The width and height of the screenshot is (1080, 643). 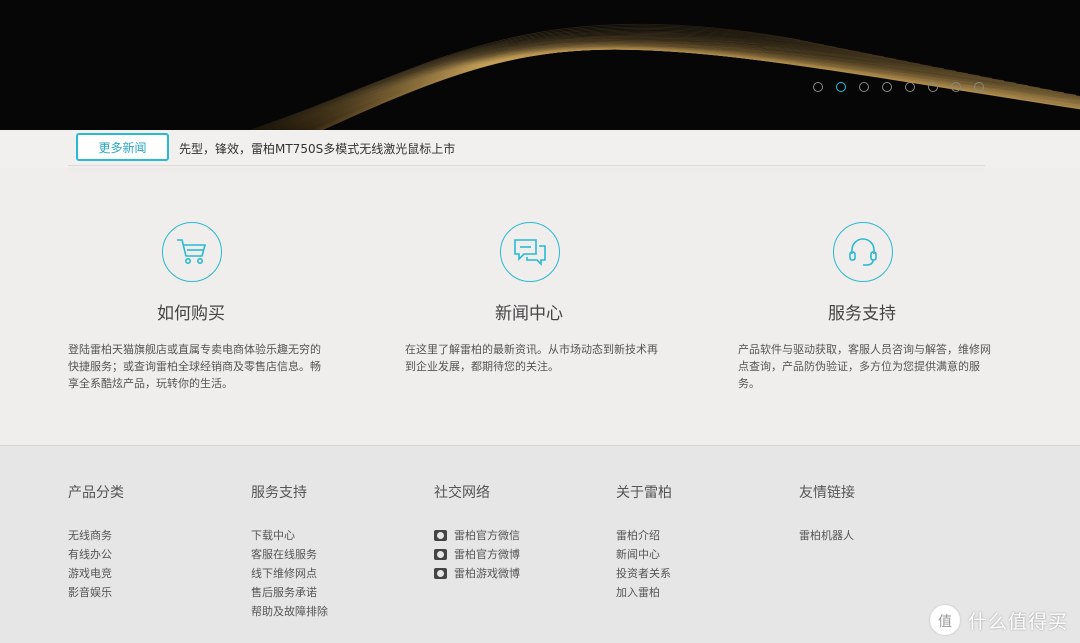 I want to click on footer-social-link: 雷柏游戏微博, so click(x=477, y=573).